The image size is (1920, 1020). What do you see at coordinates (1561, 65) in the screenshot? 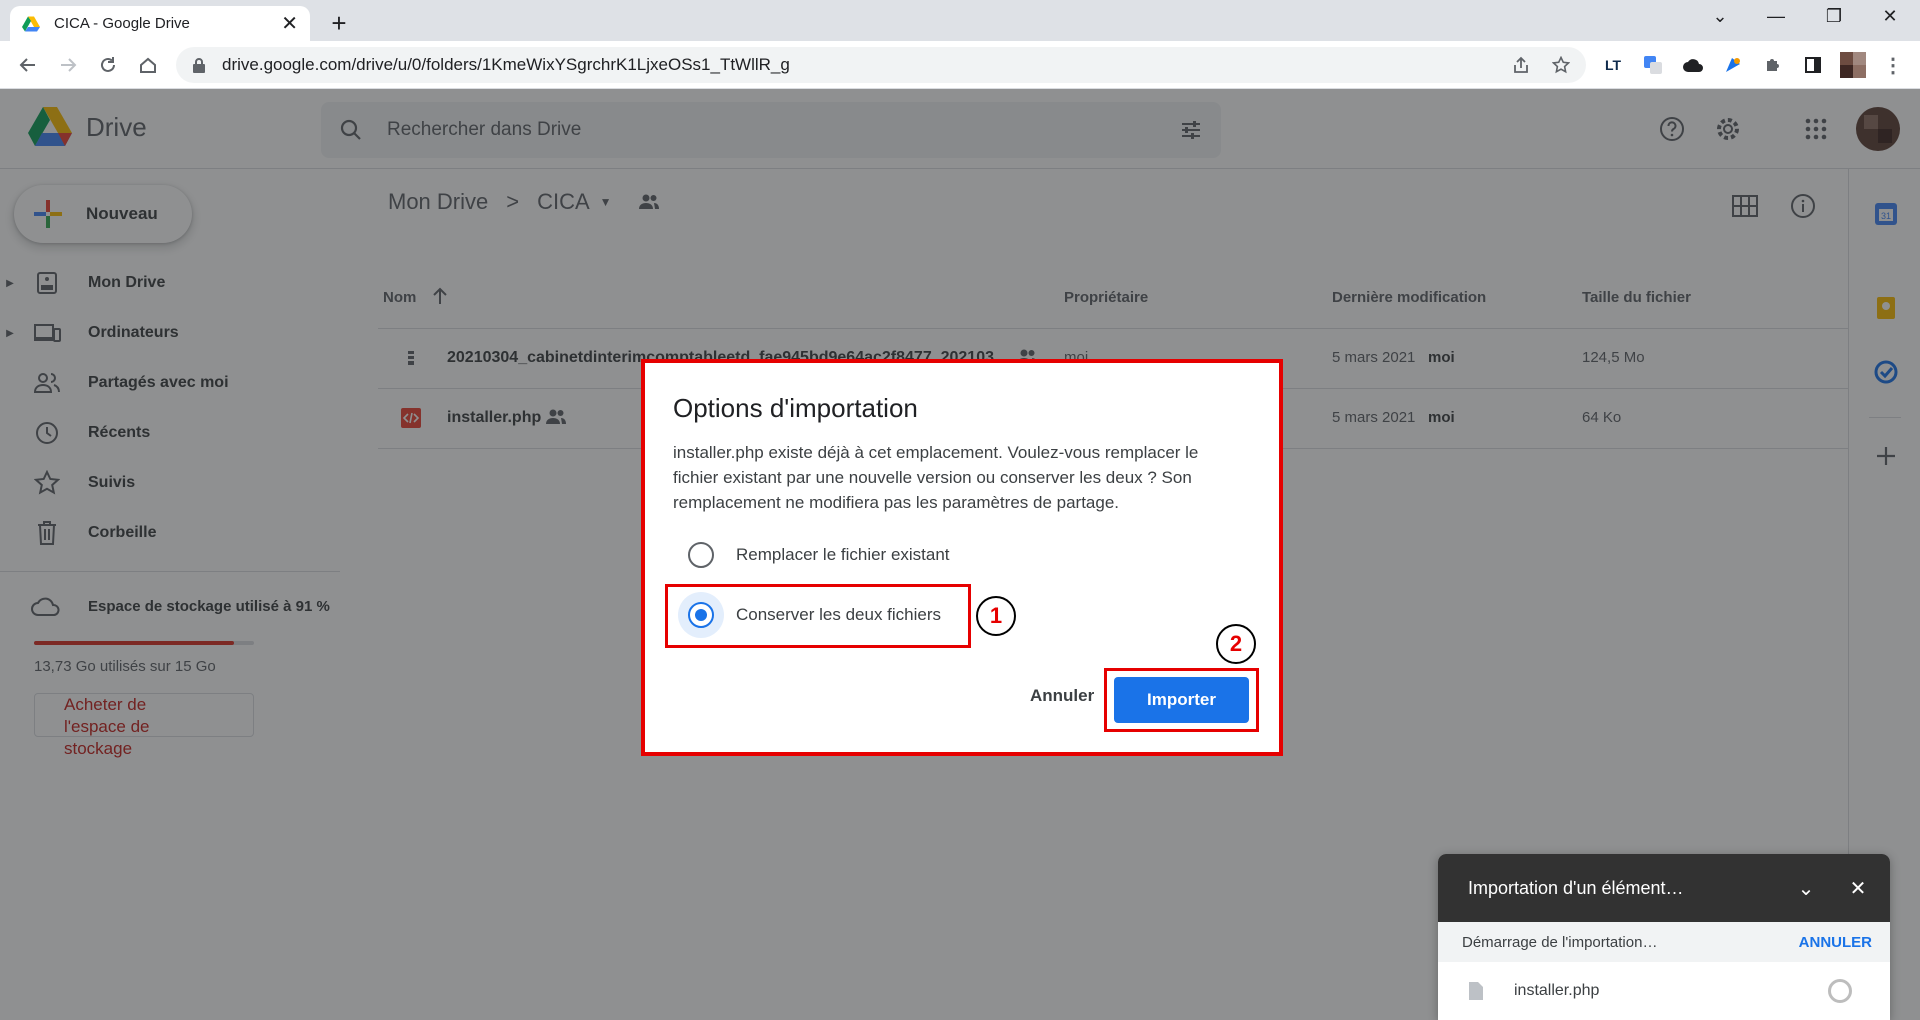
I see `bookmark-star-icon` at bounding box center [1561, 65].